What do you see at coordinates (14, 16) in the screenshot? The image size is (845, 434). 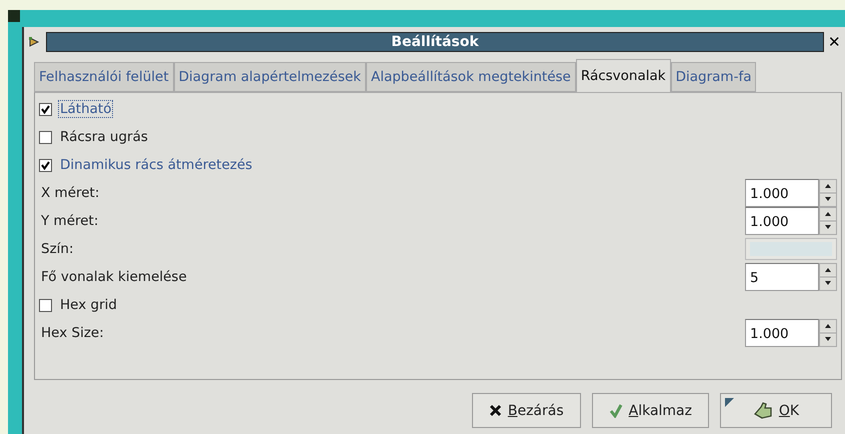 I see `desktop-corner-block` at bounding box center [14, 16].